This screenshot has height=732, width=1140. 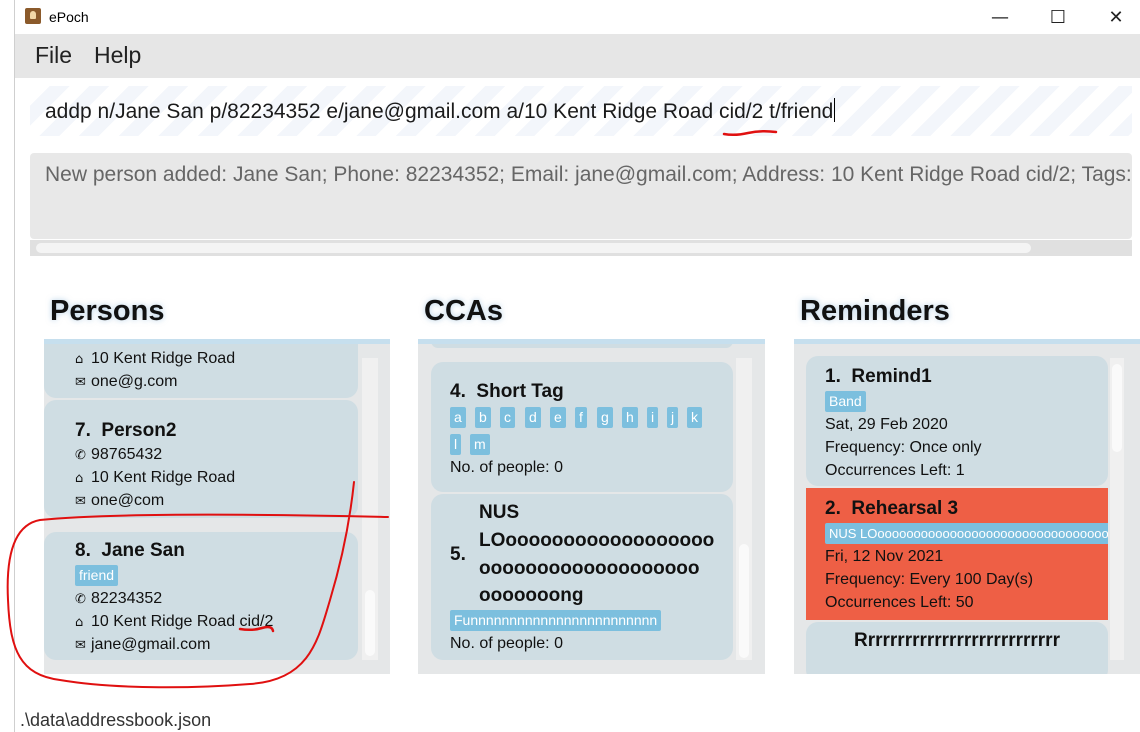 I want to click on cca-name-line: LOoooooooooooooooooo, so click(x=597, y=540).